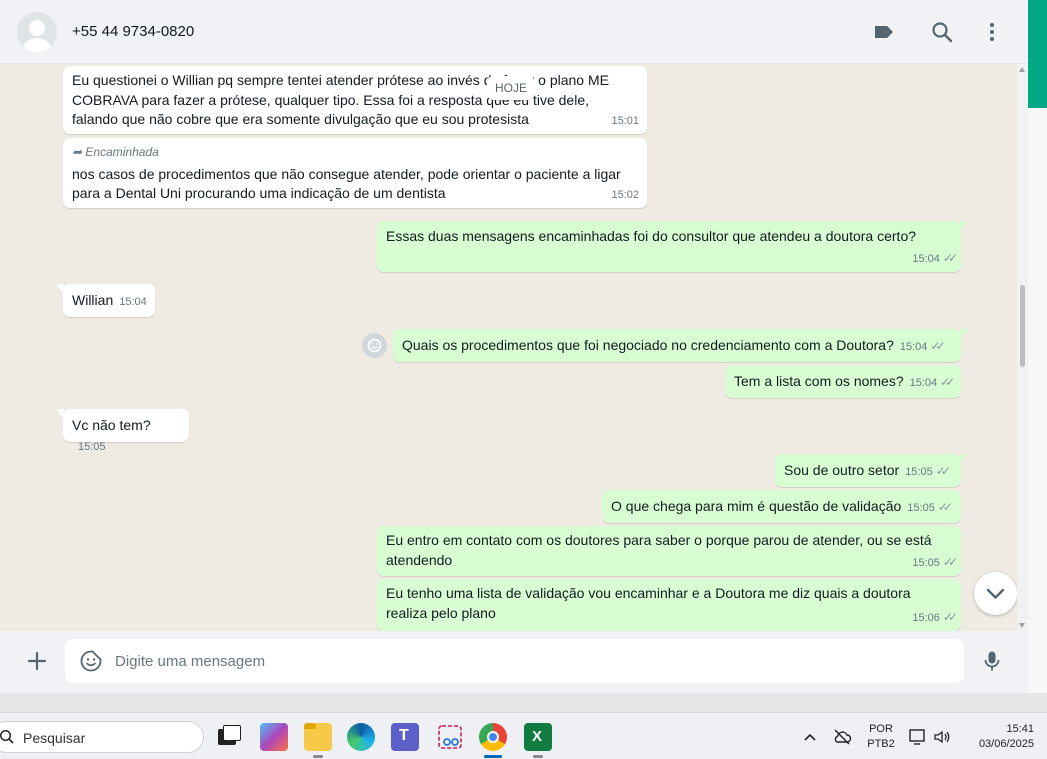  I want to click on language-code: POR, so click(881, 729).